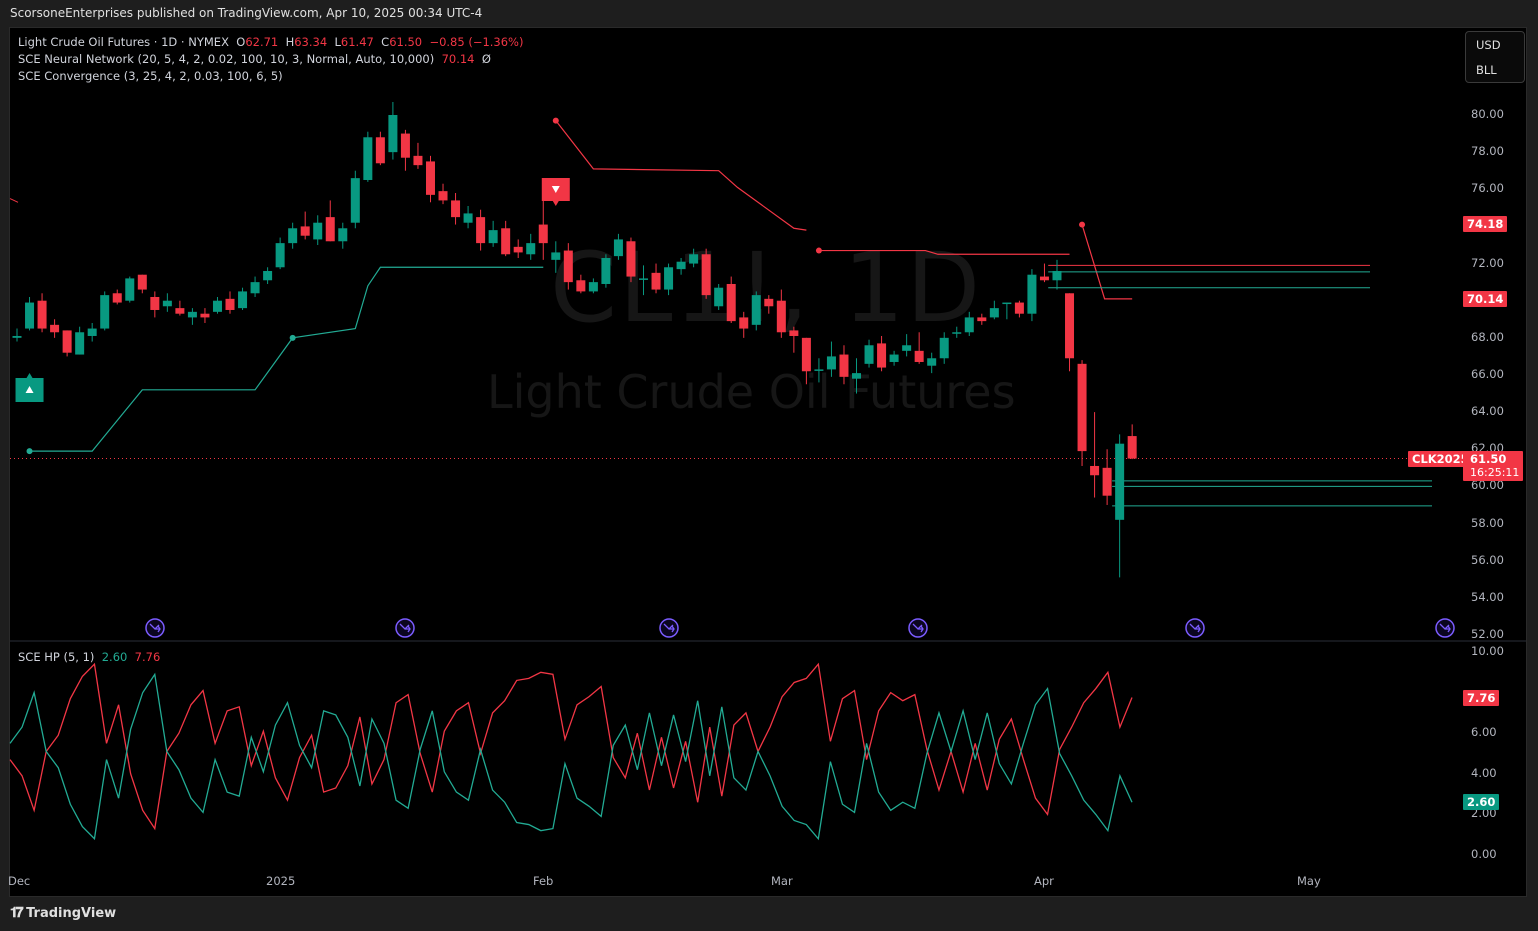 This screenshot has height=931, width=1538. What do you see at coordinates (1487, 373) in the screenshot?
I see `price-axis-label: 66.00` at bounding box center [1487, 373].